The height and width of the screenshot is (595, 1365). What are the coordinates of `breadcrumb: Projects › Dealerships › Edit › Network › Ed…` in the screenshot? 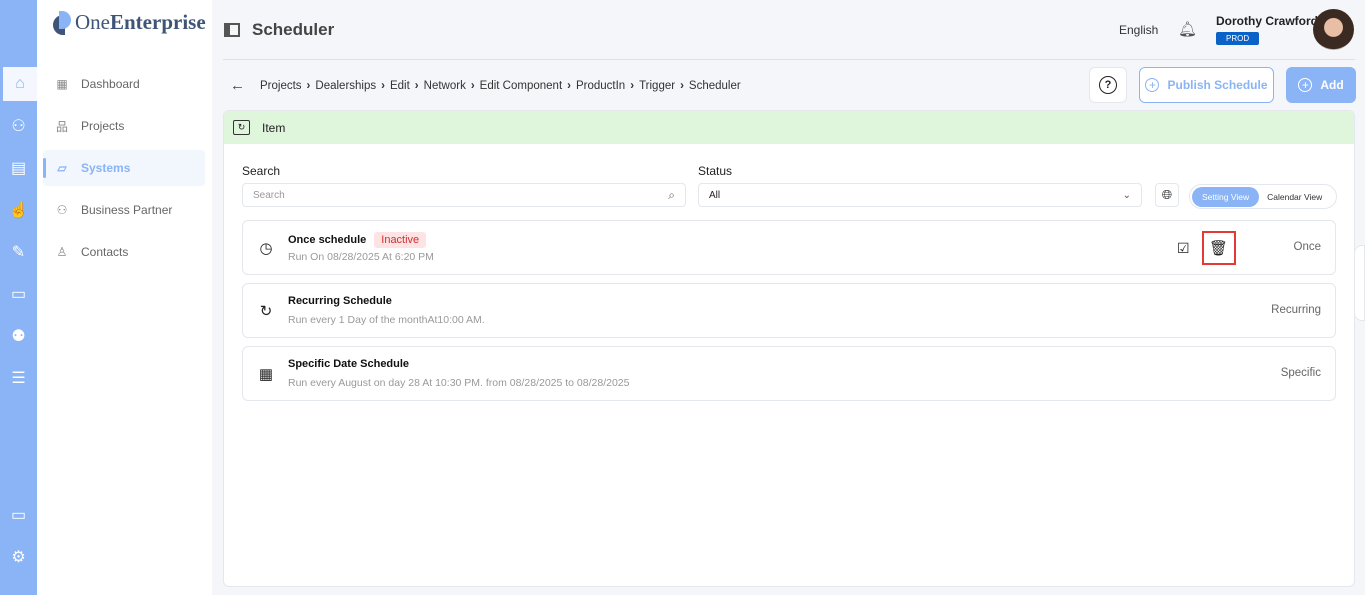 It's located at (500, 86).